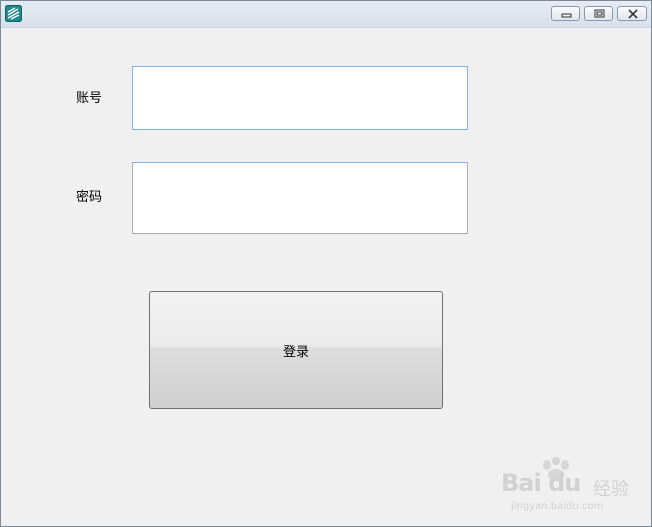 The width and height of the screenshot is (652, 527). I want to click on account-input, so click(300, 98).